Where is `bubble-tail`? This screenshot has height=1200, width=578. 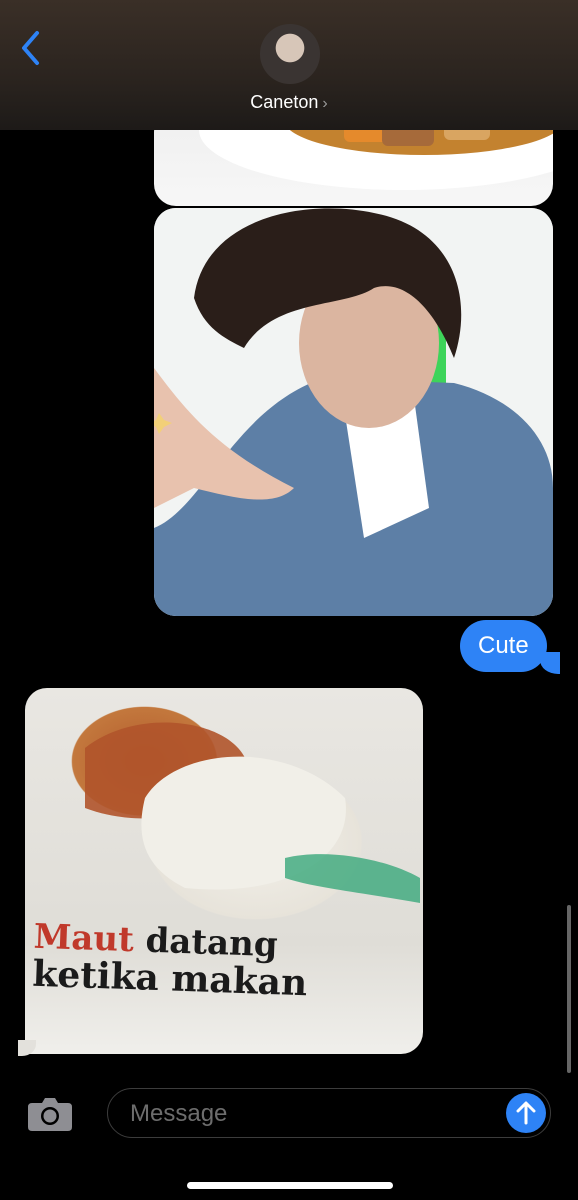
bubble-tail is located at coordinates (550, 663).